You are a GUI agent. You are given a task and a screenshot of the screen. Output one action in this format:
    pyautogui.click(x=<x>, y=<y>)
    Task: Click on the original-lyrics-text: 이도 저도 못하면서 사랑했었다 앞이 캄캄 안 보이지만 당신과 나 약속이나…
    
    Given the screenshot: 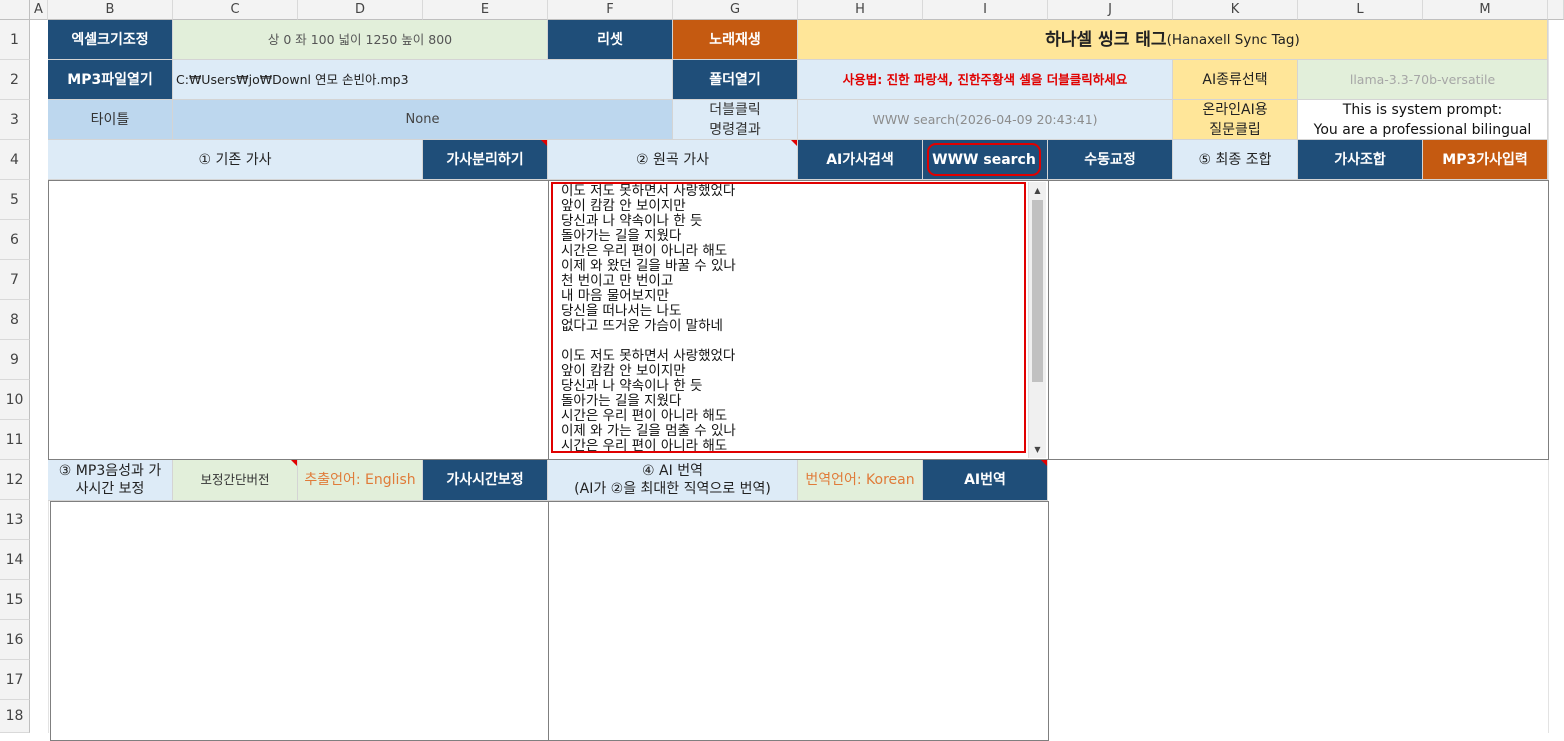 What is the action you would take?
    pyautogui.click(x=648, y=317)
    